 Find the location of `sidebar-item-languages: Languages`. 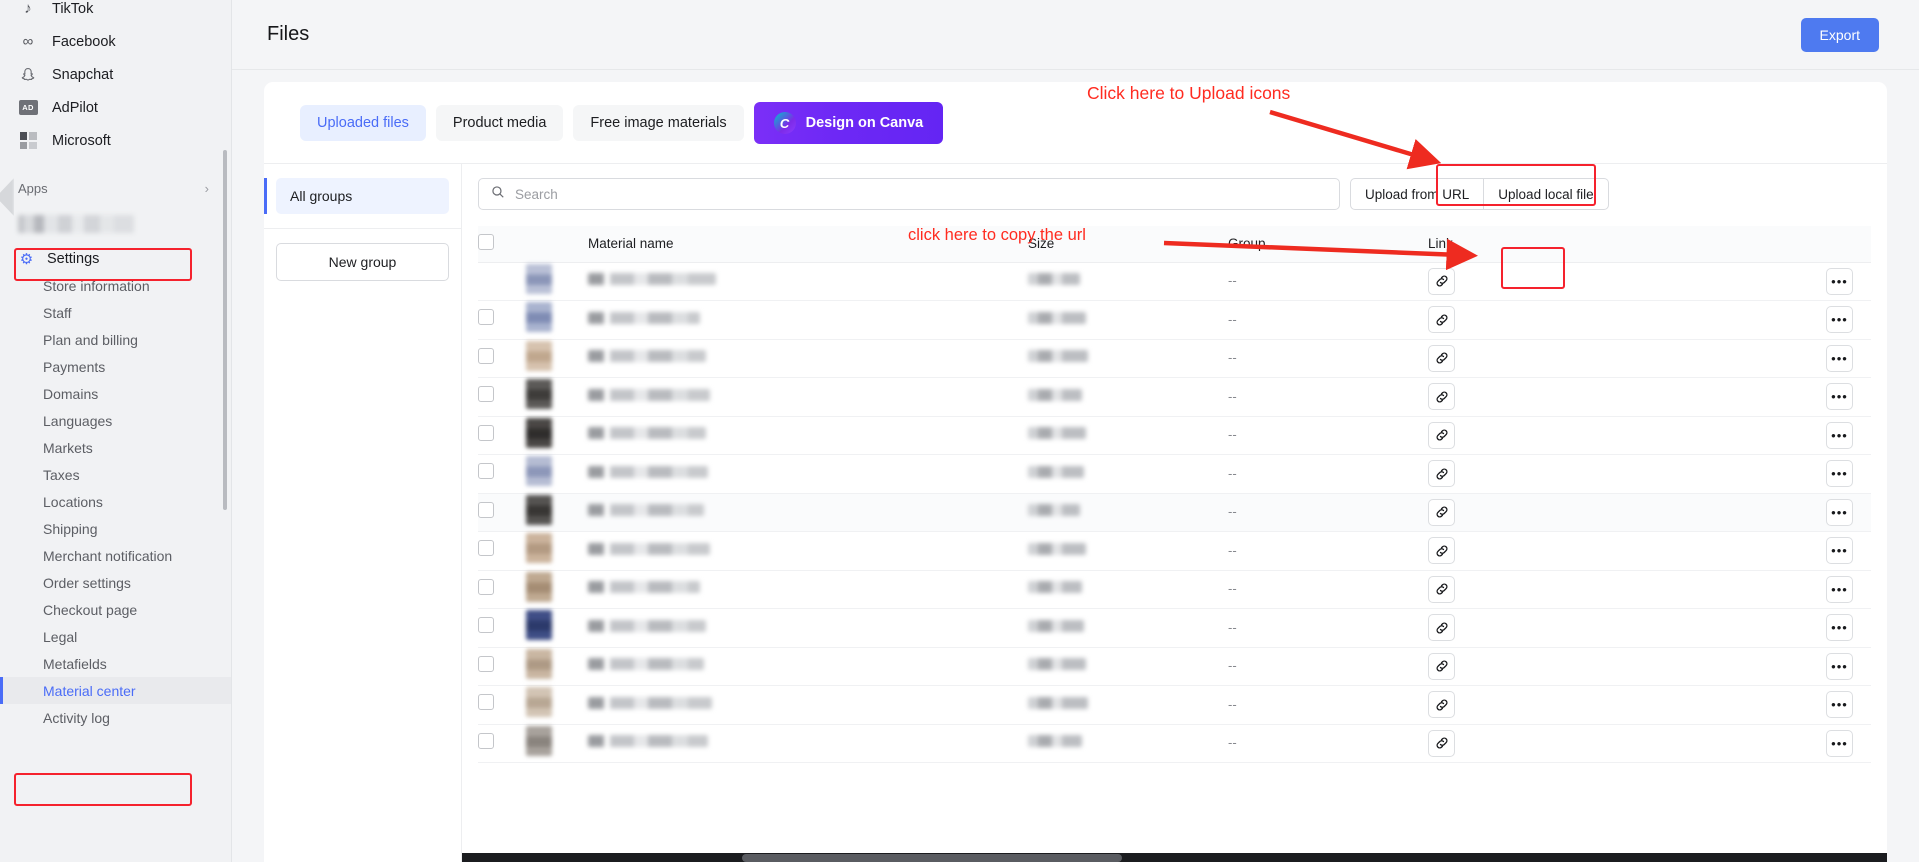

sidebar-item-languages: Languages is located at coordinates (115, 420).